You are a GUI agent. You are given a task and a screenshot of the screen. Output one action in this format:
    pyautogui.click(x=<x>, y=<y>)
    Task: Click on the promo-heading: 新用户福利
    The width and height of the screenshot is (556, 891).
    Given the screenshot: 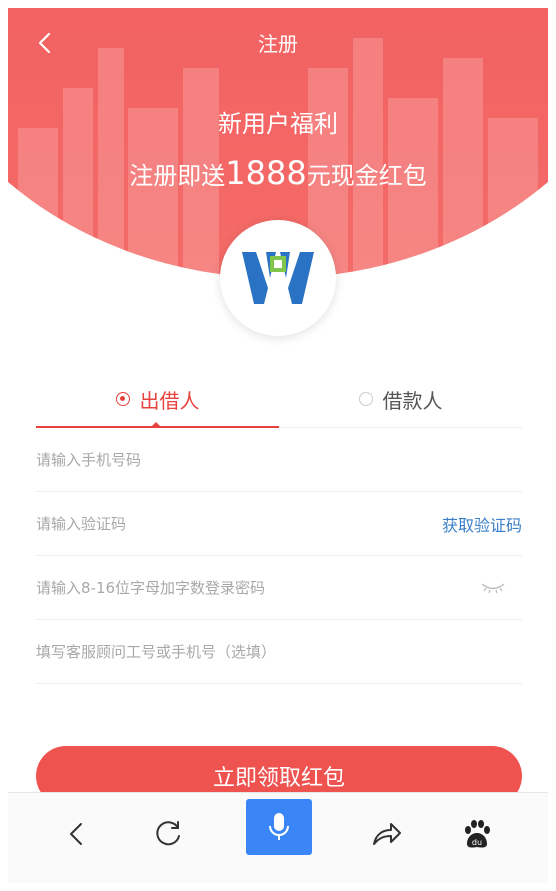 What is the action you would take?
    pyautogui.click(x=278, y=124)
    